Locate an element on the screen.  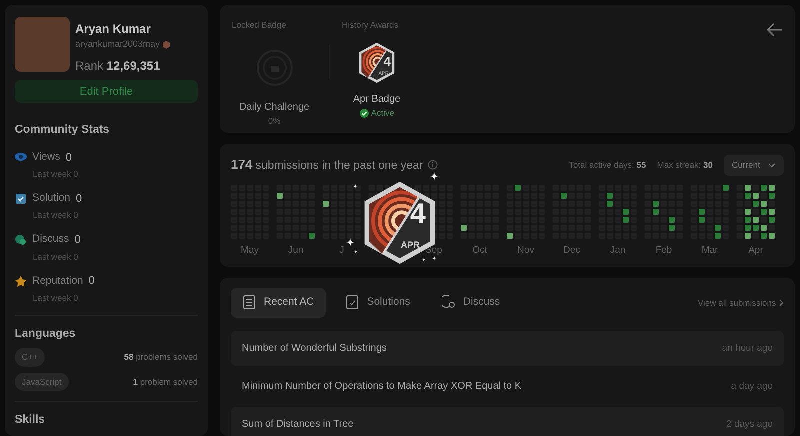
stat-label: Solution is located at coordinates (51, 198).